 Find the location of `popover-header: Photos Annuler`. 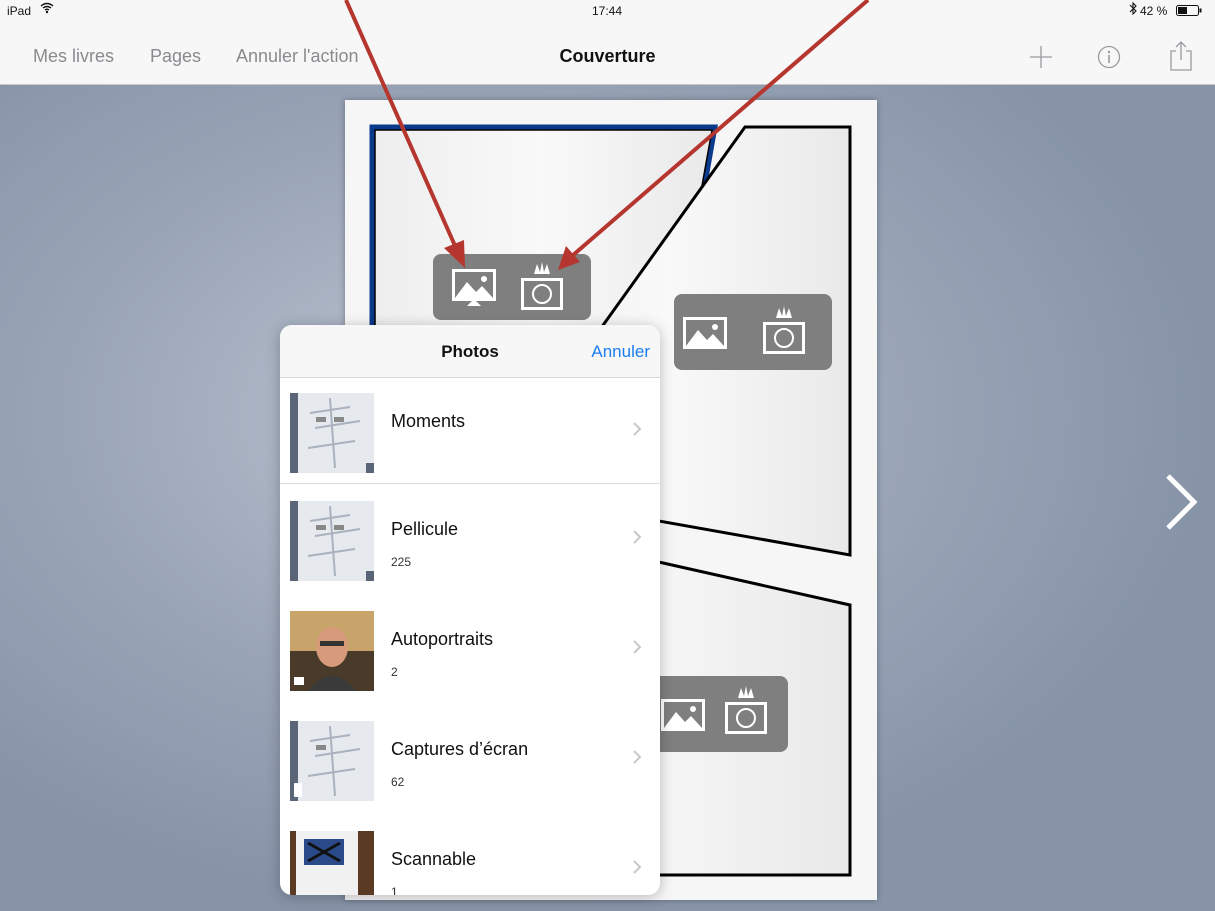

popover-header: Photos Annuler is located at coordinates (470, 351).